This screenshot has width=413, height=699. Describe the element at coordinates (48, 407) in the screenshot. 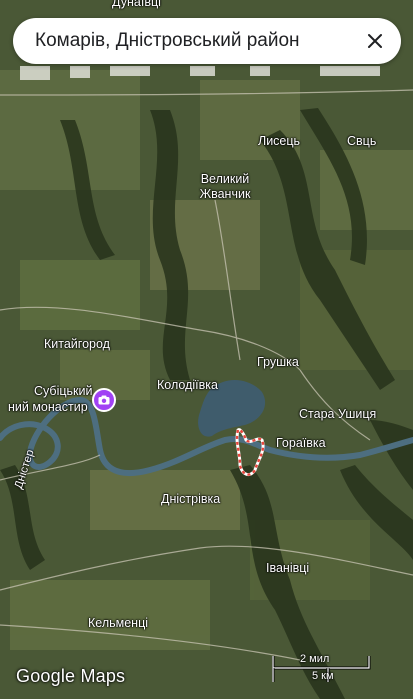

I see `poi-label-monastyr: ний монастир` at that location.